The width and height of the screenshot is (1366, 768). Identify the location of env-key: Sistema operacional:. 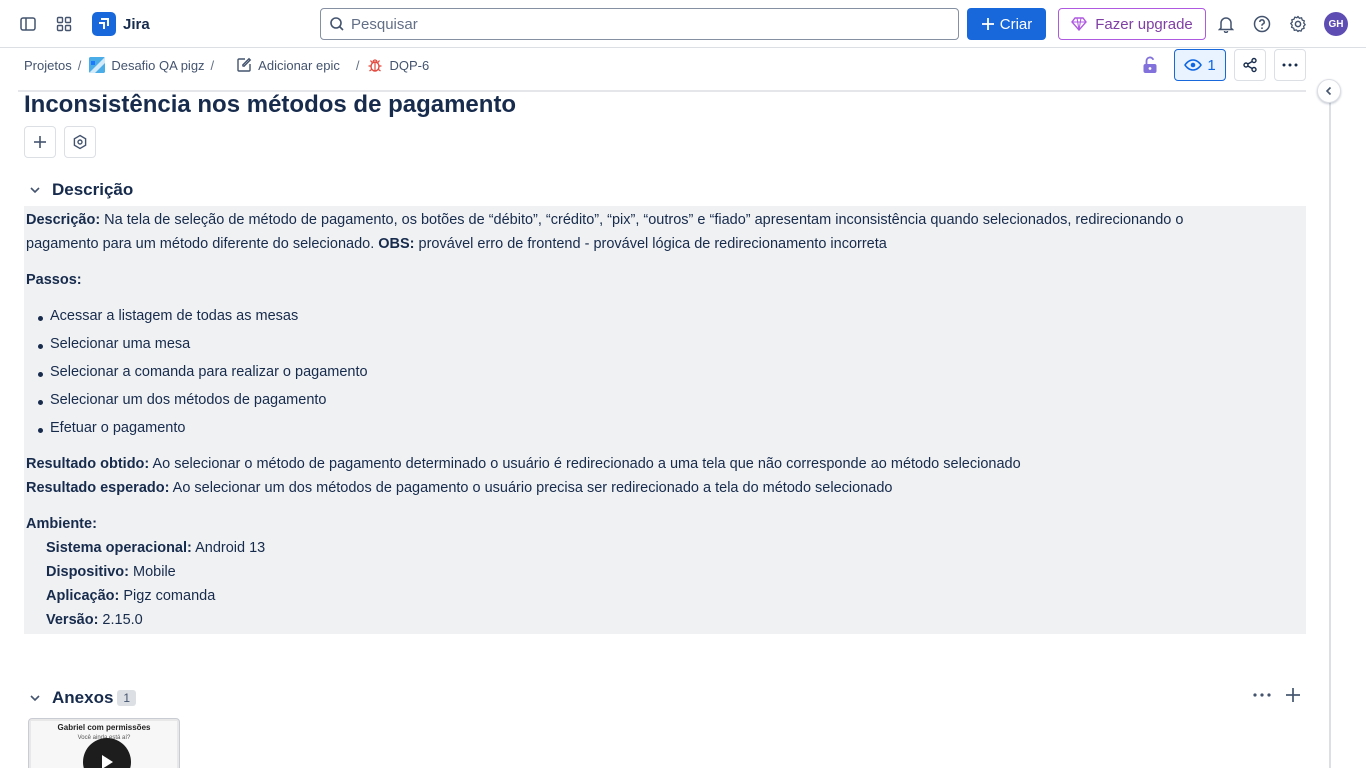
(119, 548).